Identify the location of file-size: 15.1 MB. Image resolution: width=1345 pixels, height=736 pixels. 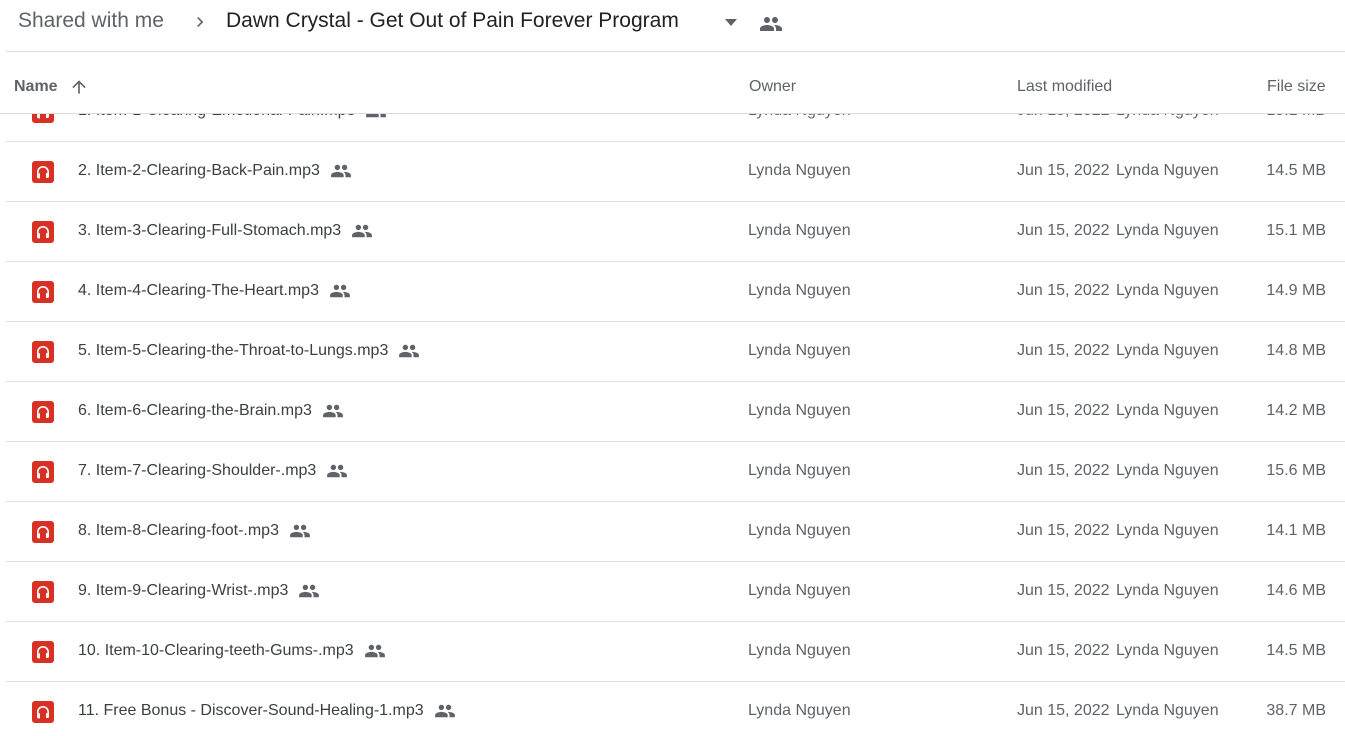
(1296, 230).